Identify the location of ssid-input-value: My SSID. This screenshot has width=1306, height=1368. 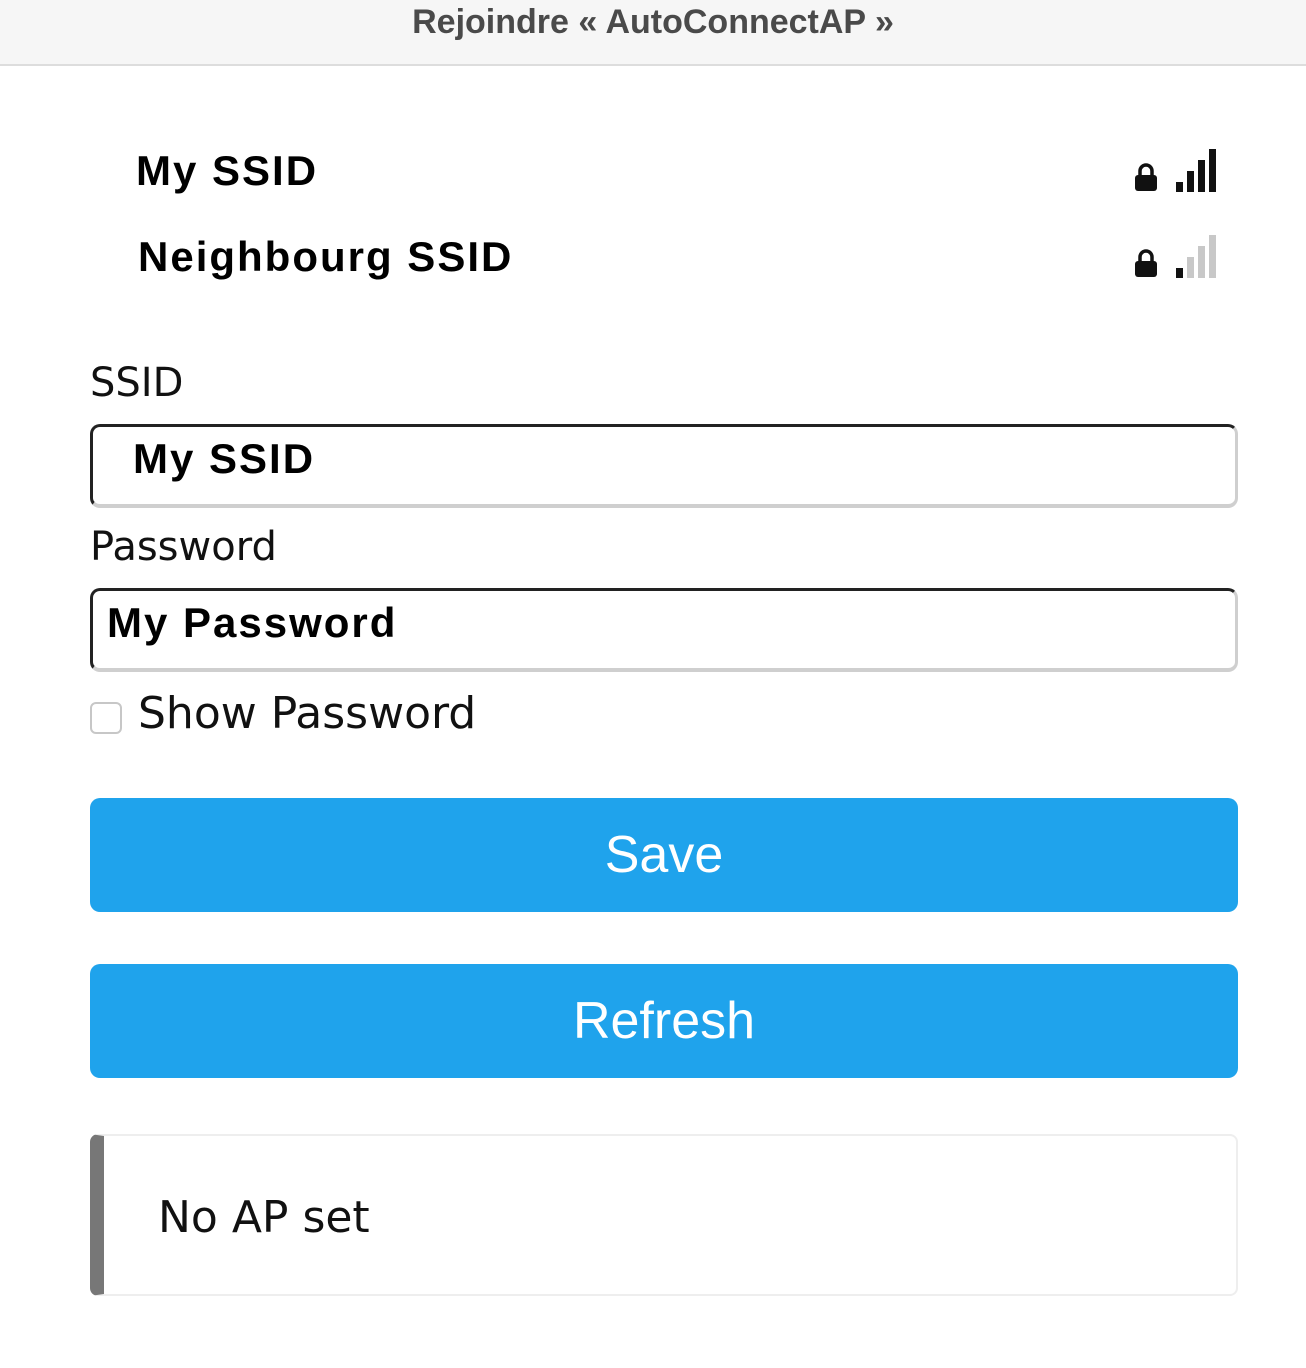
(224, 458).